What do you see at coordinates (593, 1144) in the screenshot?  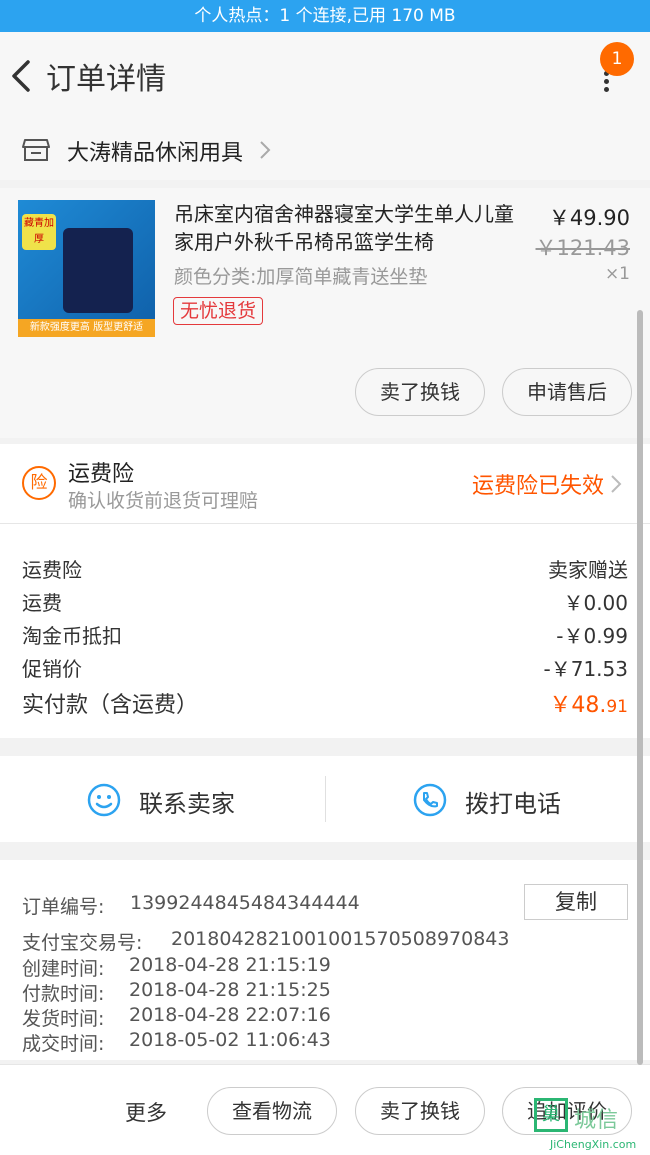 I see `watermark-url: JiChengXin.com` at bounding box center [593, 1144].